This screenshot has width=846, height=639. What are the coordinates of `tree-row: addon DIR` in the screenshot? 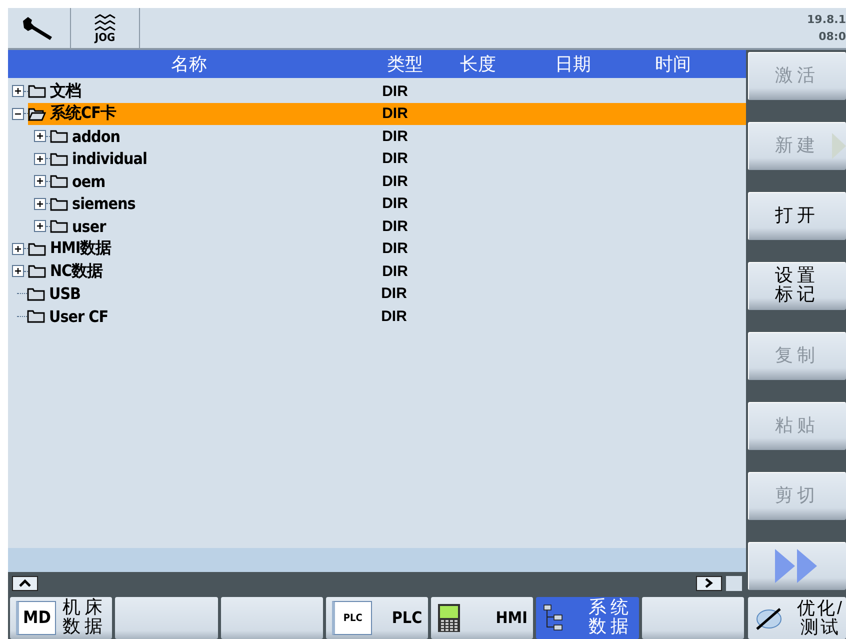 It's located at (398, 136).